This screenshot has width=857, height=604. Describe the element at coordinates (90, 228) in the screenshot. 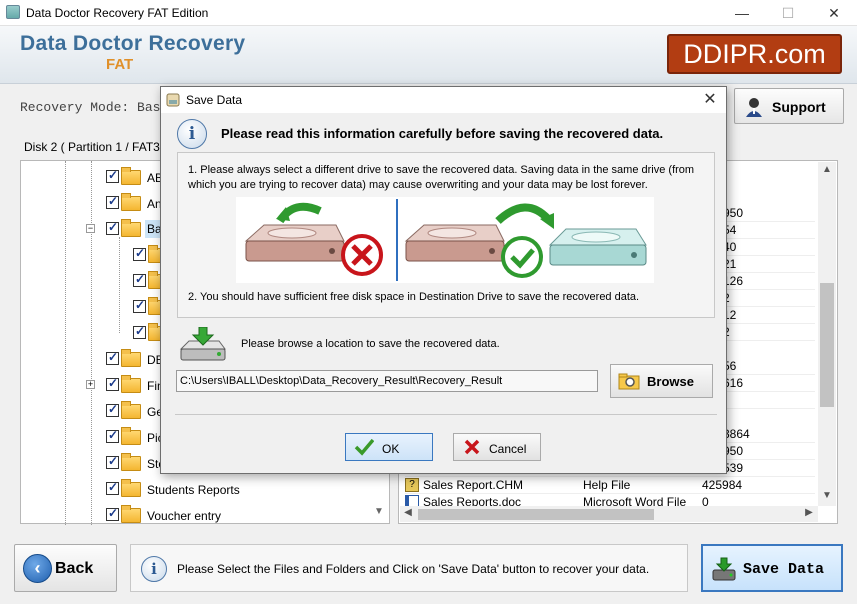

I see `collapse-toggle: −` at that location.